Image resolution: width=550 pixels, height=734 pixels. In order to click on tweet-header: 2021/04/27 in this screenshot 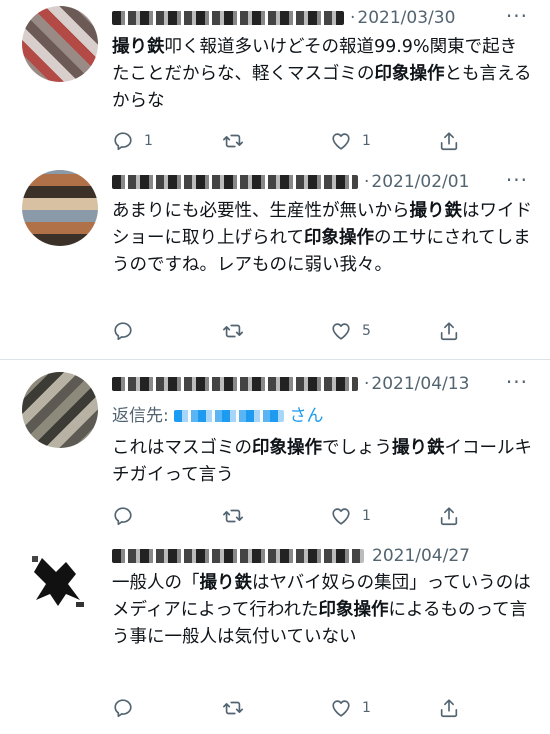, I will do `click(291, 556)`.